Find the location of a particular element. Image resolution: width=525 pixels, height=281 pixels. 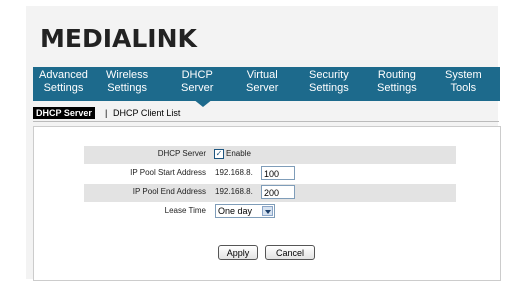

nav-label-line1: Security is located at coordinates (329, 75).